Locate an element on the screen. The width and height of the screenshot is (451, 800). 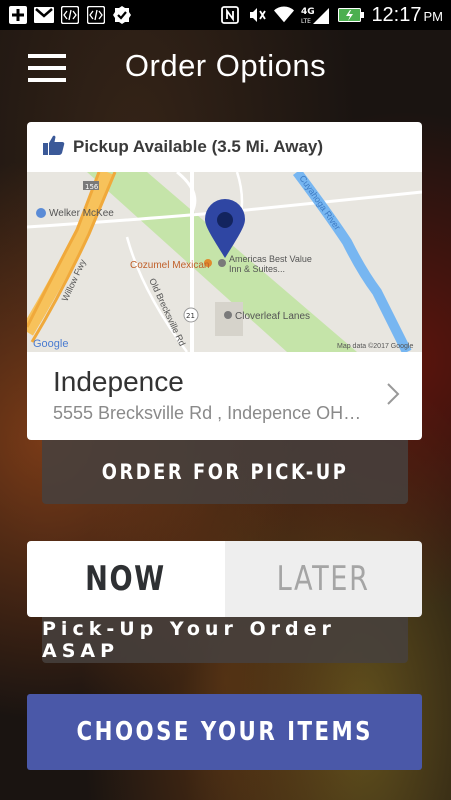
system-icons: 4G LTE 12:17 PM is located at coordinates (335, 15).